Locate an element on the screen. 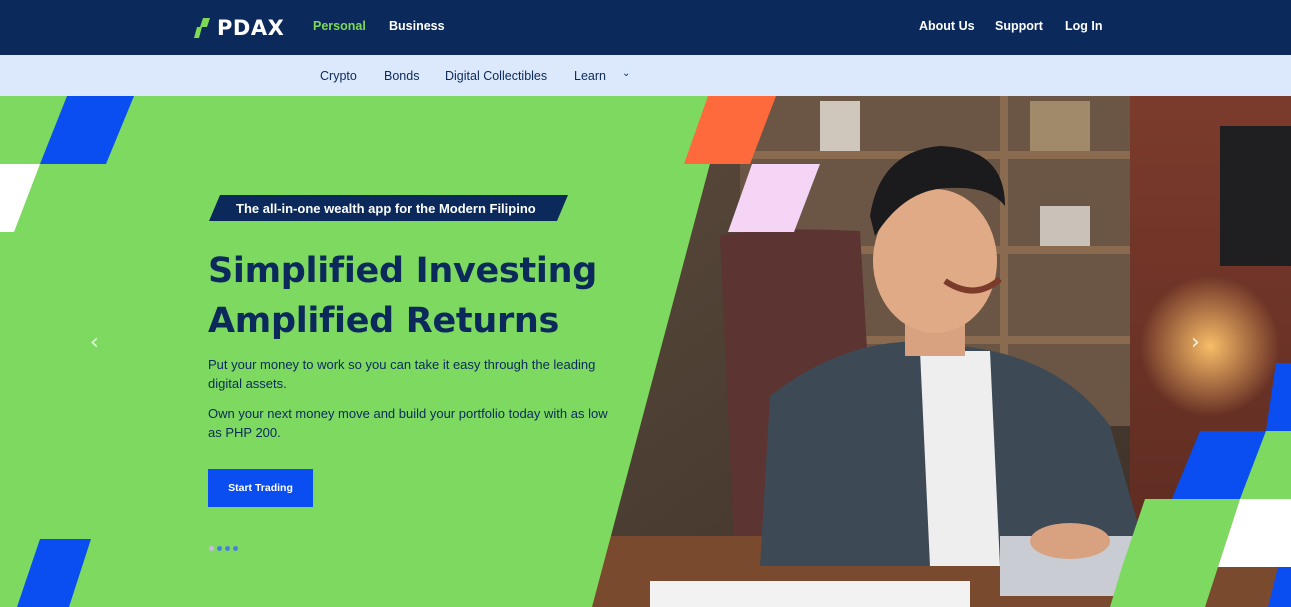  hero-headline: Simplified Investing Amplified Returns is located at coordinates (402, 296).